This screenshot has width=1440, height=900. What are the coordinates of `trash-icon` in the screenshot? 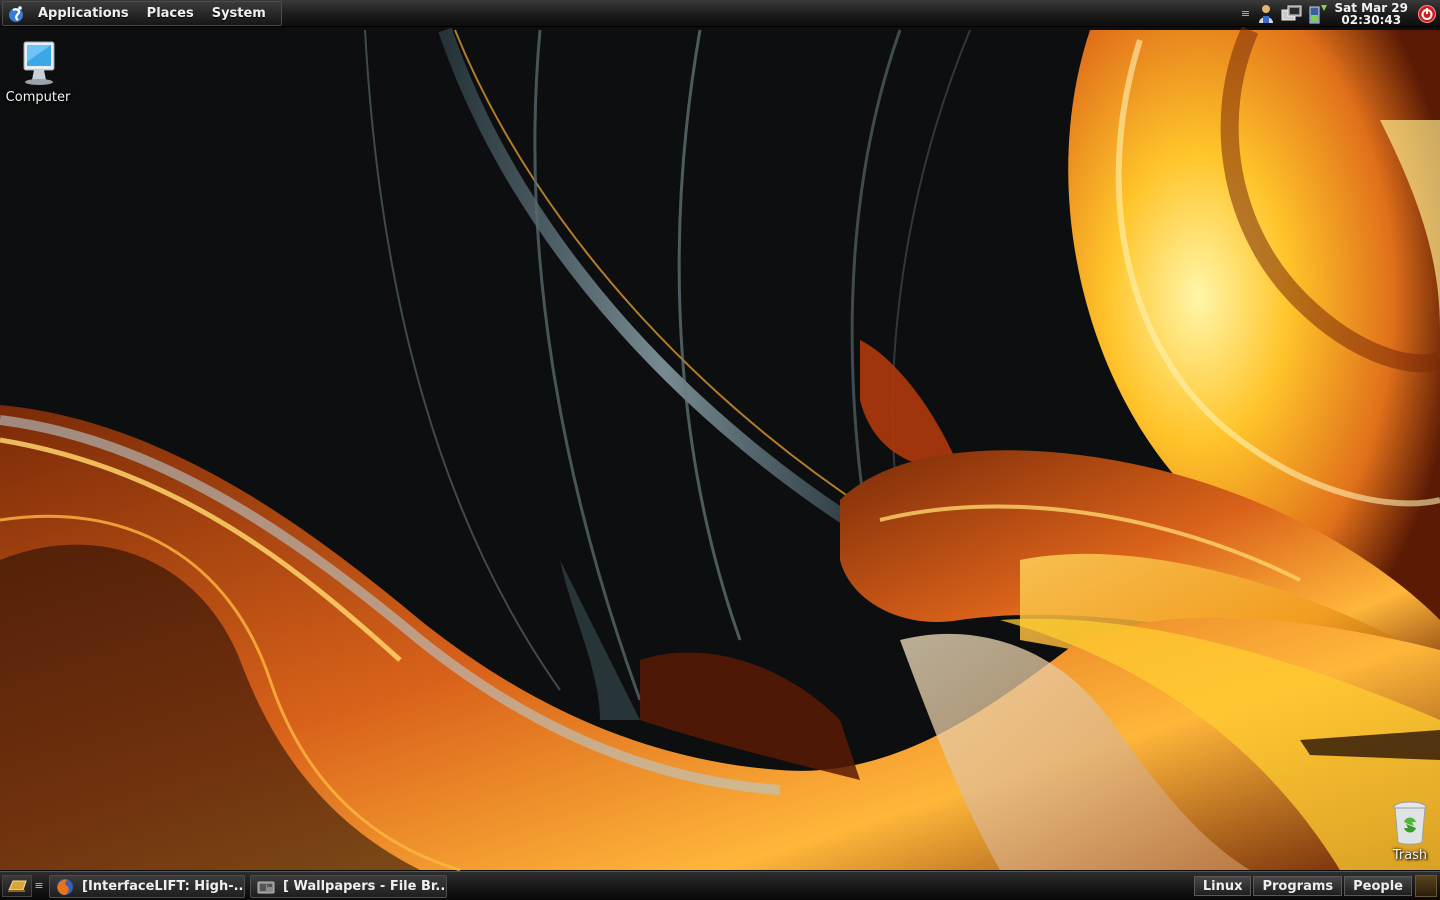 It's located at (1410, 823).